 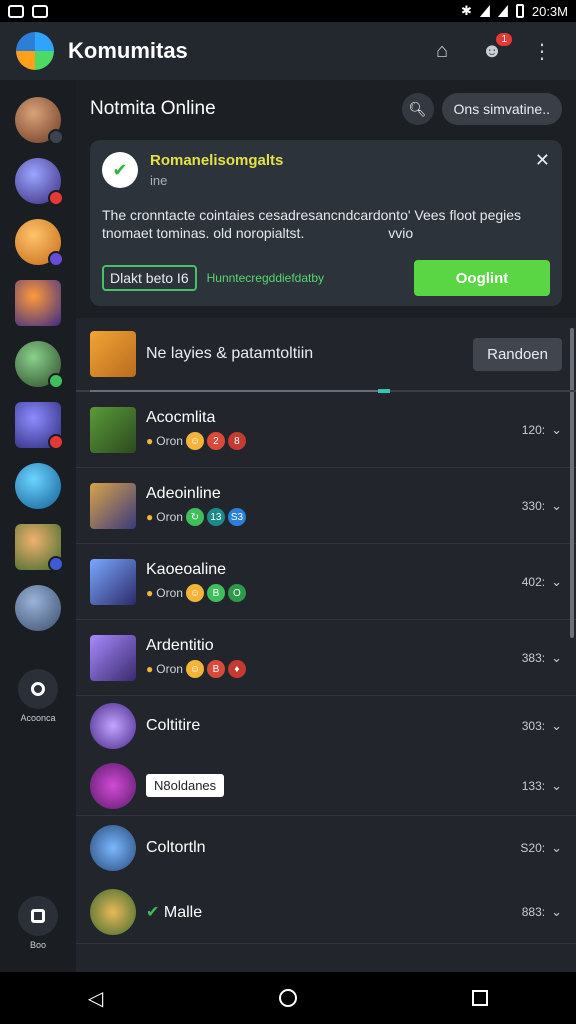 What do you see at coordinates (417, 109) in the screenshot?
I see `search-icon: 🔍︎` at bounding box center [417, 109].